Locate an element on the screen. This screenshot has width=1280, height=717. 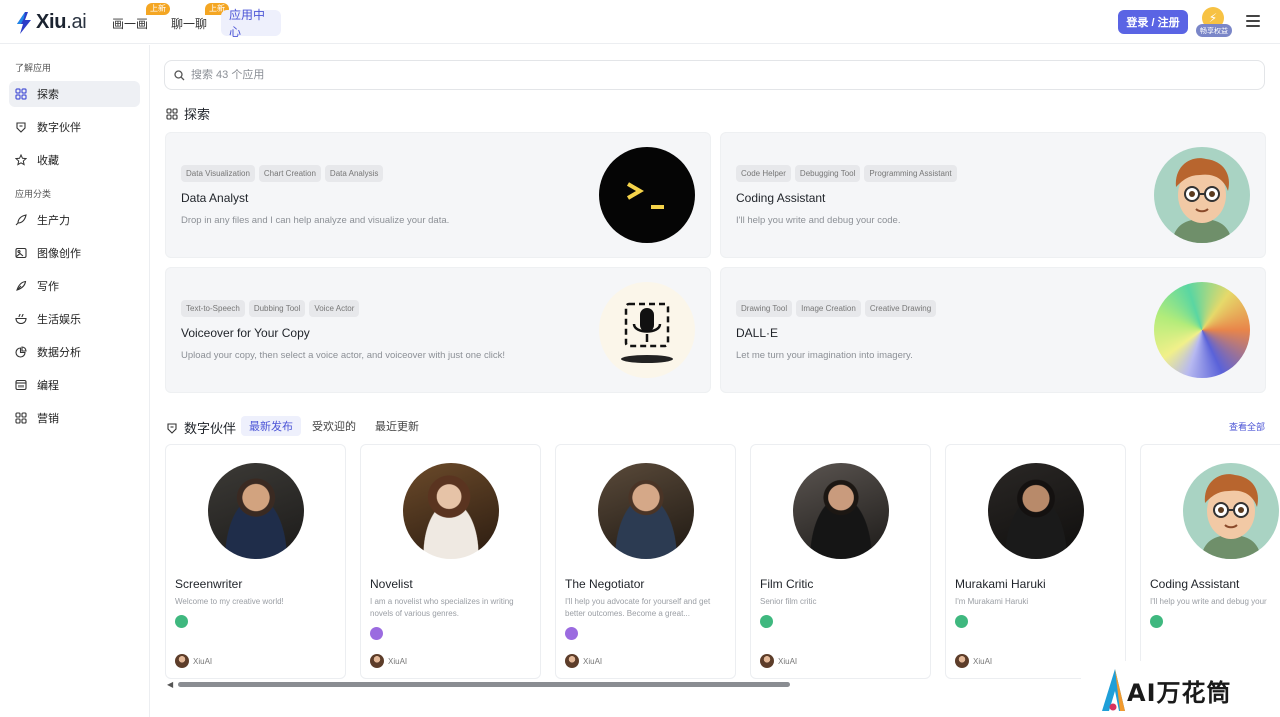
partner-name: Novelist is located at coordinates (391, 584).